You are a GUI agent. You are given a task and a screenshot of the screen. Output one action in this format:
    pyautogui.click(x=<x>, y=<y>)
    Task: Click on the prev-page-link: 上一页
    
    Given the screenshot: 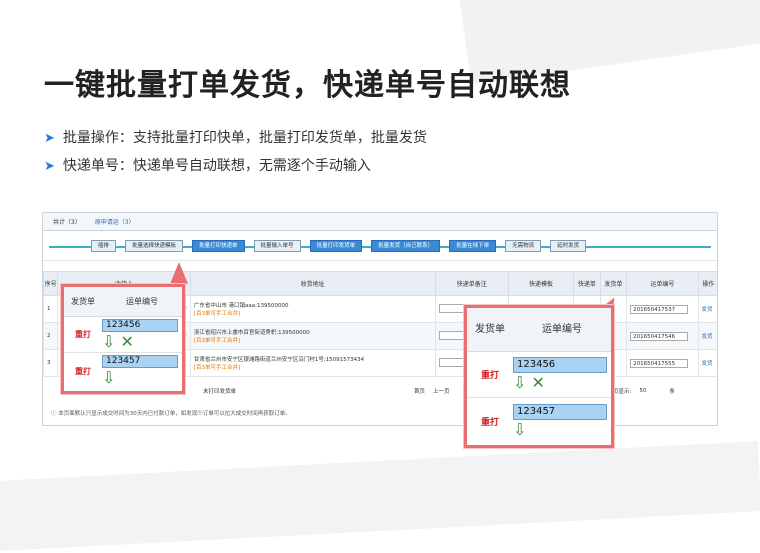 What is the action you would take?
    pyautogui.click(x=441, y=391)
    